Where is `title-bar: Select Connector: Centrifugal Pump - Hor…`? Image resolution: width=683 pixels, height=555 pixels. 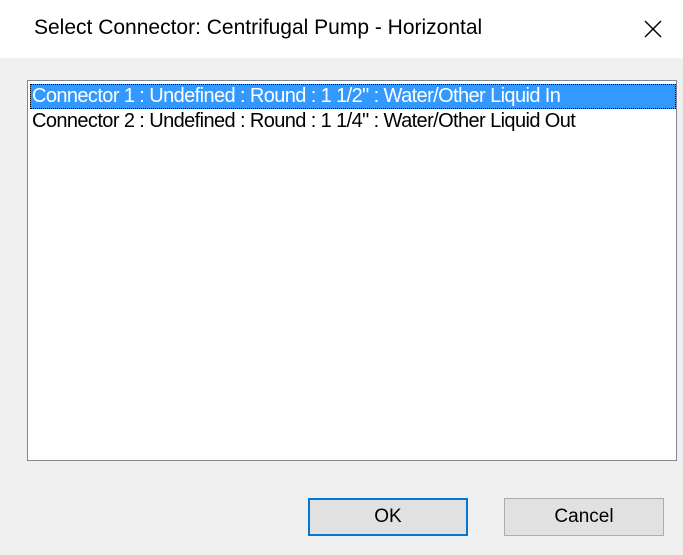 title-bar: Select Connector: Centrifugal Pump - Hor… is located at coordinates (341, 29).